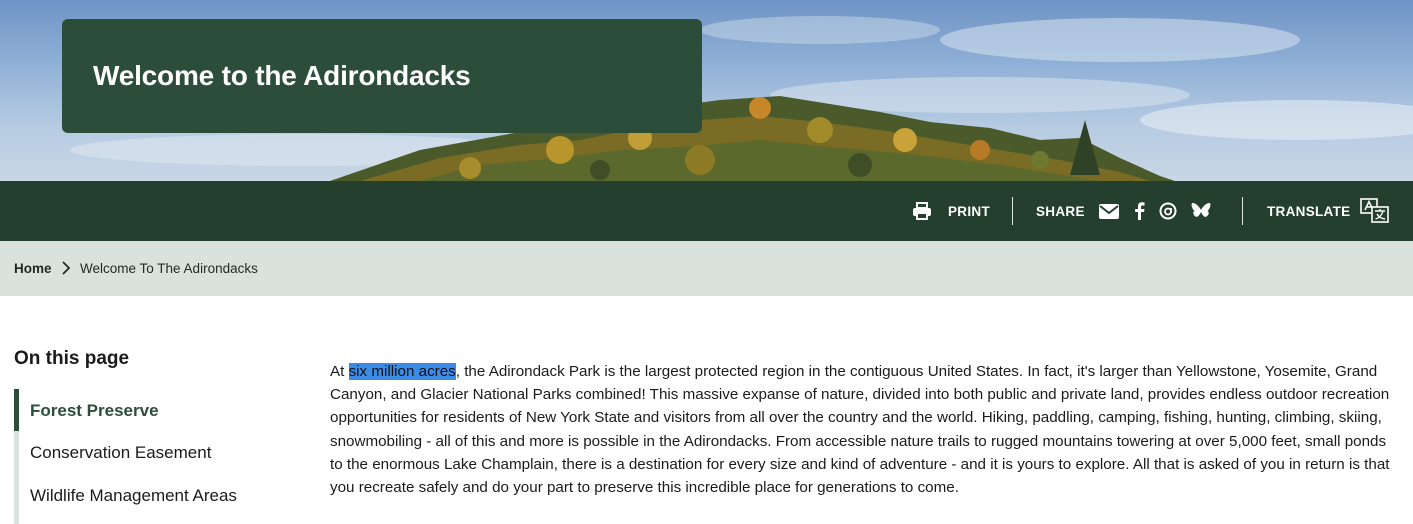  I want to click on printer-icon, so click(922, 211).